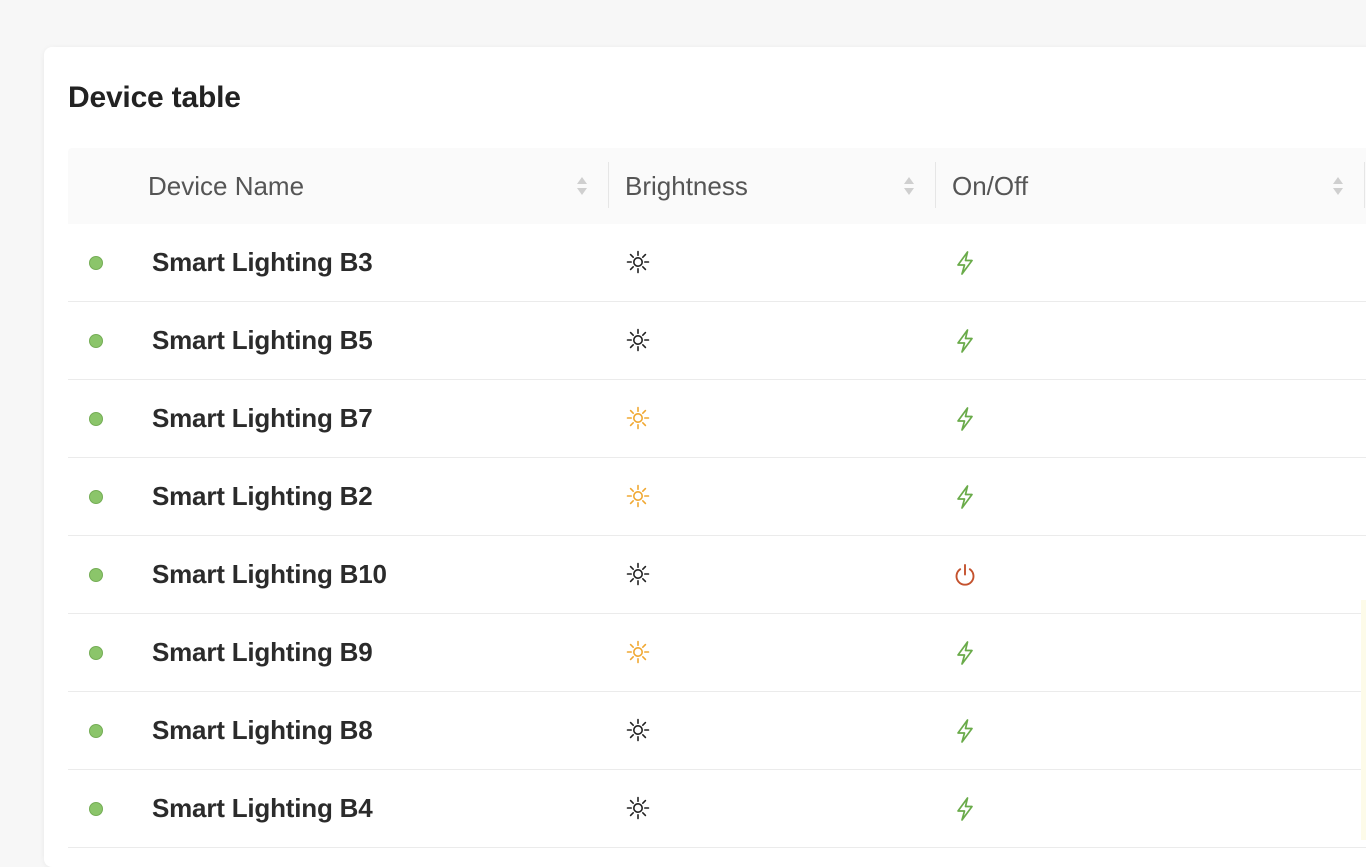  Describe the element at coordinates (717, 341) in the screenshot. I see `table-row: Smart Lighting B5` at that location.